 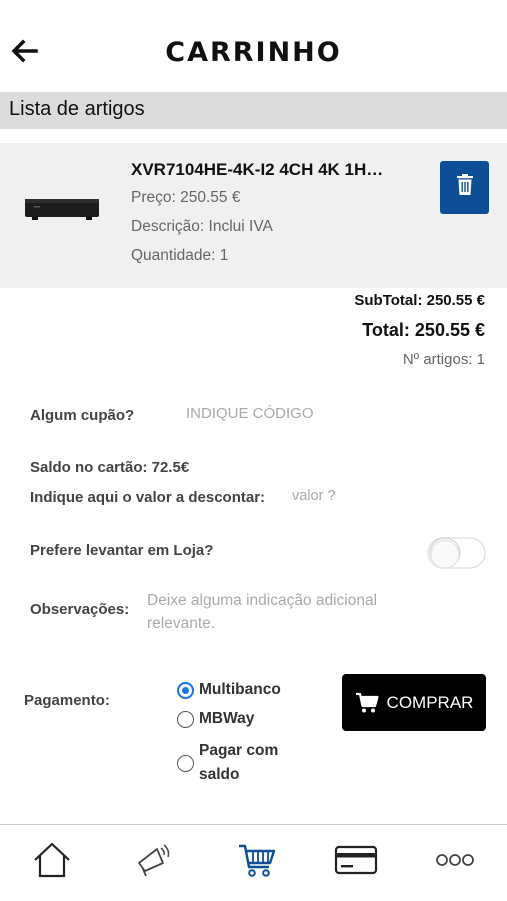 I want to click on header: CARRINHO, so click(x=253, y=46).